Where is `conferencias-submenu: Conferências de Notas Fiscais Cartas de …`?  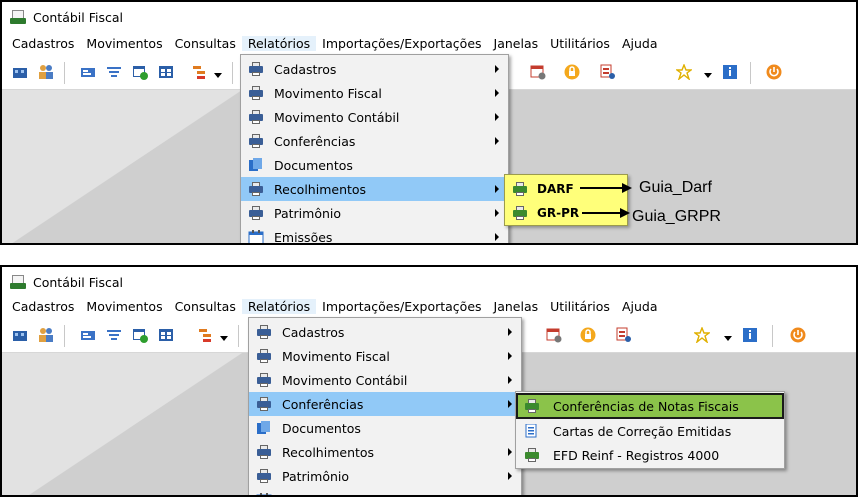
conferencias-submenu: Conferências de Notas Fiscais Cartas de … is located at coordinates (650, 430).